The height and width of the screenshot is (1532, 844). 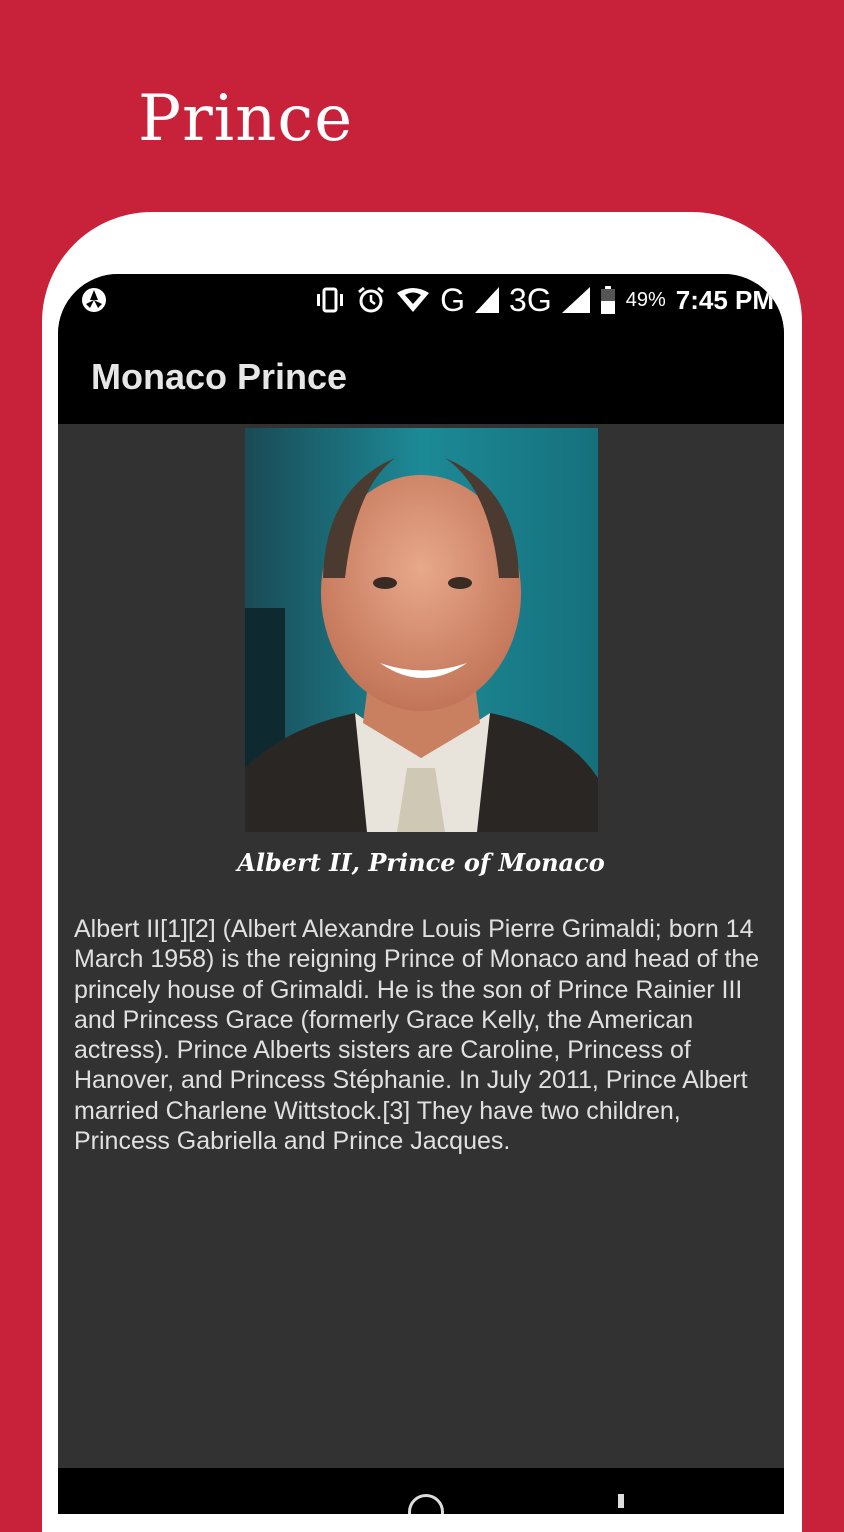 What do you see at coordinates (607, 300) in the screenshot?
I see `battery-icon` at bounding box center [607, 300].